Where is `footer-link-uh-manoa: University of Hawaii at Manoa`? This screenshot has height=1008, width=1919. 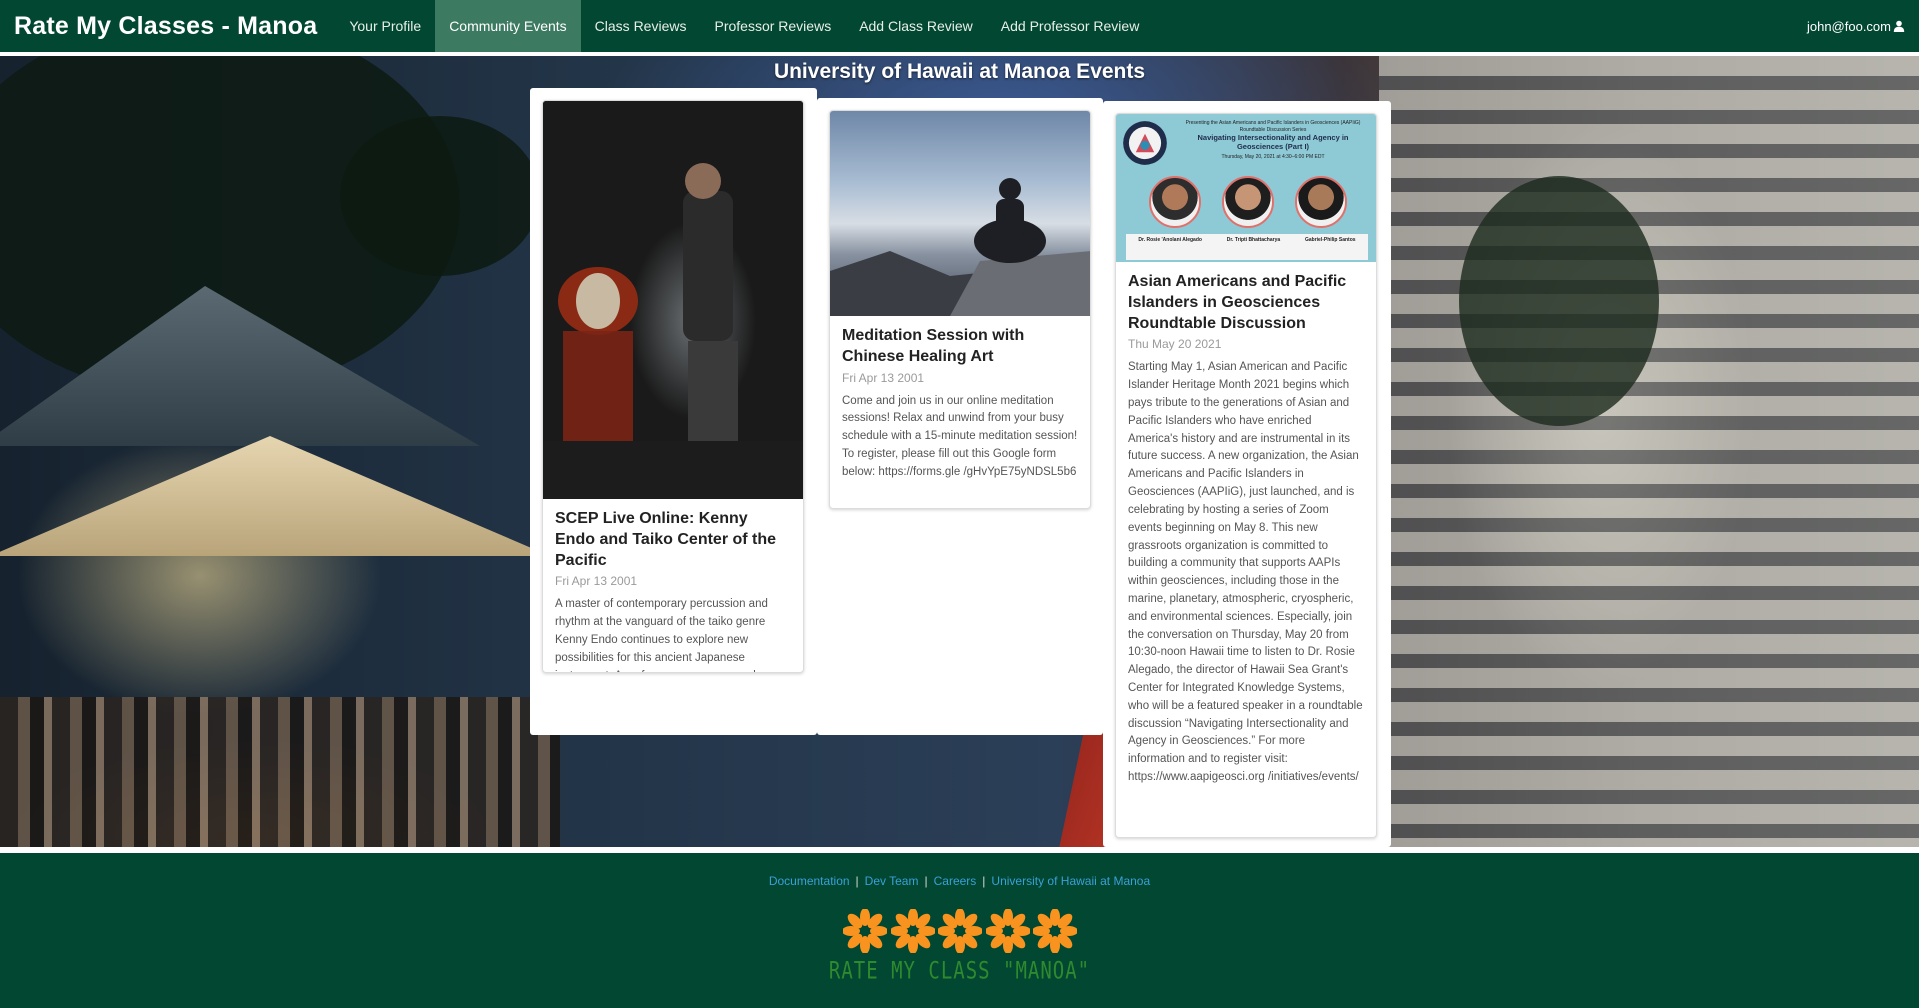
footer-link-uh-manoa: University of Hawaii at Manoa is located at coordinates (1070, 881).